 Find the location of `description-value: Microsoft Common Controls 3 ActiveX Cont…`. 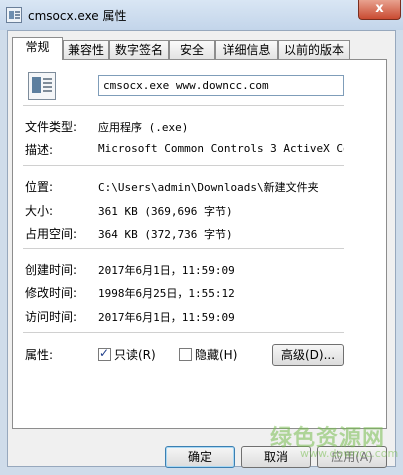

description-value: Microsoft Common Controls 3 ActiveX Cont… is located at coordinates (221, 148).